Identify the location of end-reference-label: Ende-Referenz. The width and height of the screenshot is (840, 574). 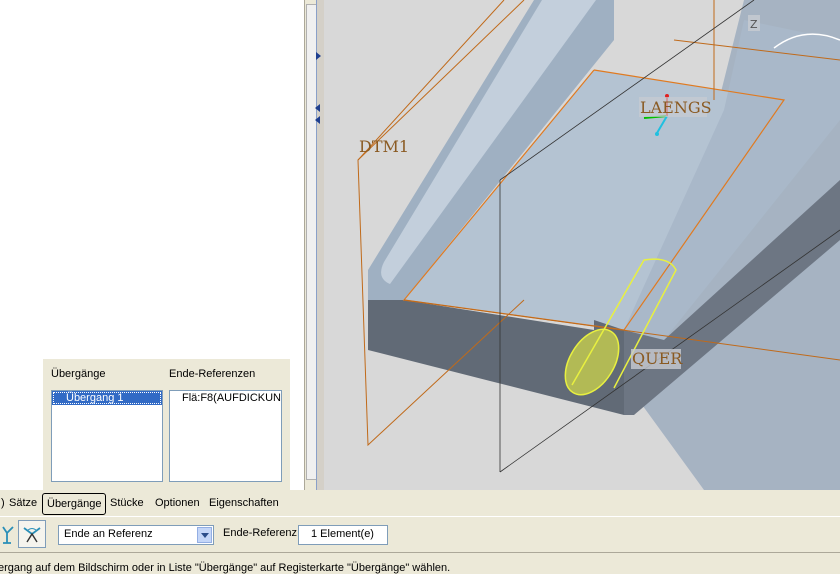
(260, 533).